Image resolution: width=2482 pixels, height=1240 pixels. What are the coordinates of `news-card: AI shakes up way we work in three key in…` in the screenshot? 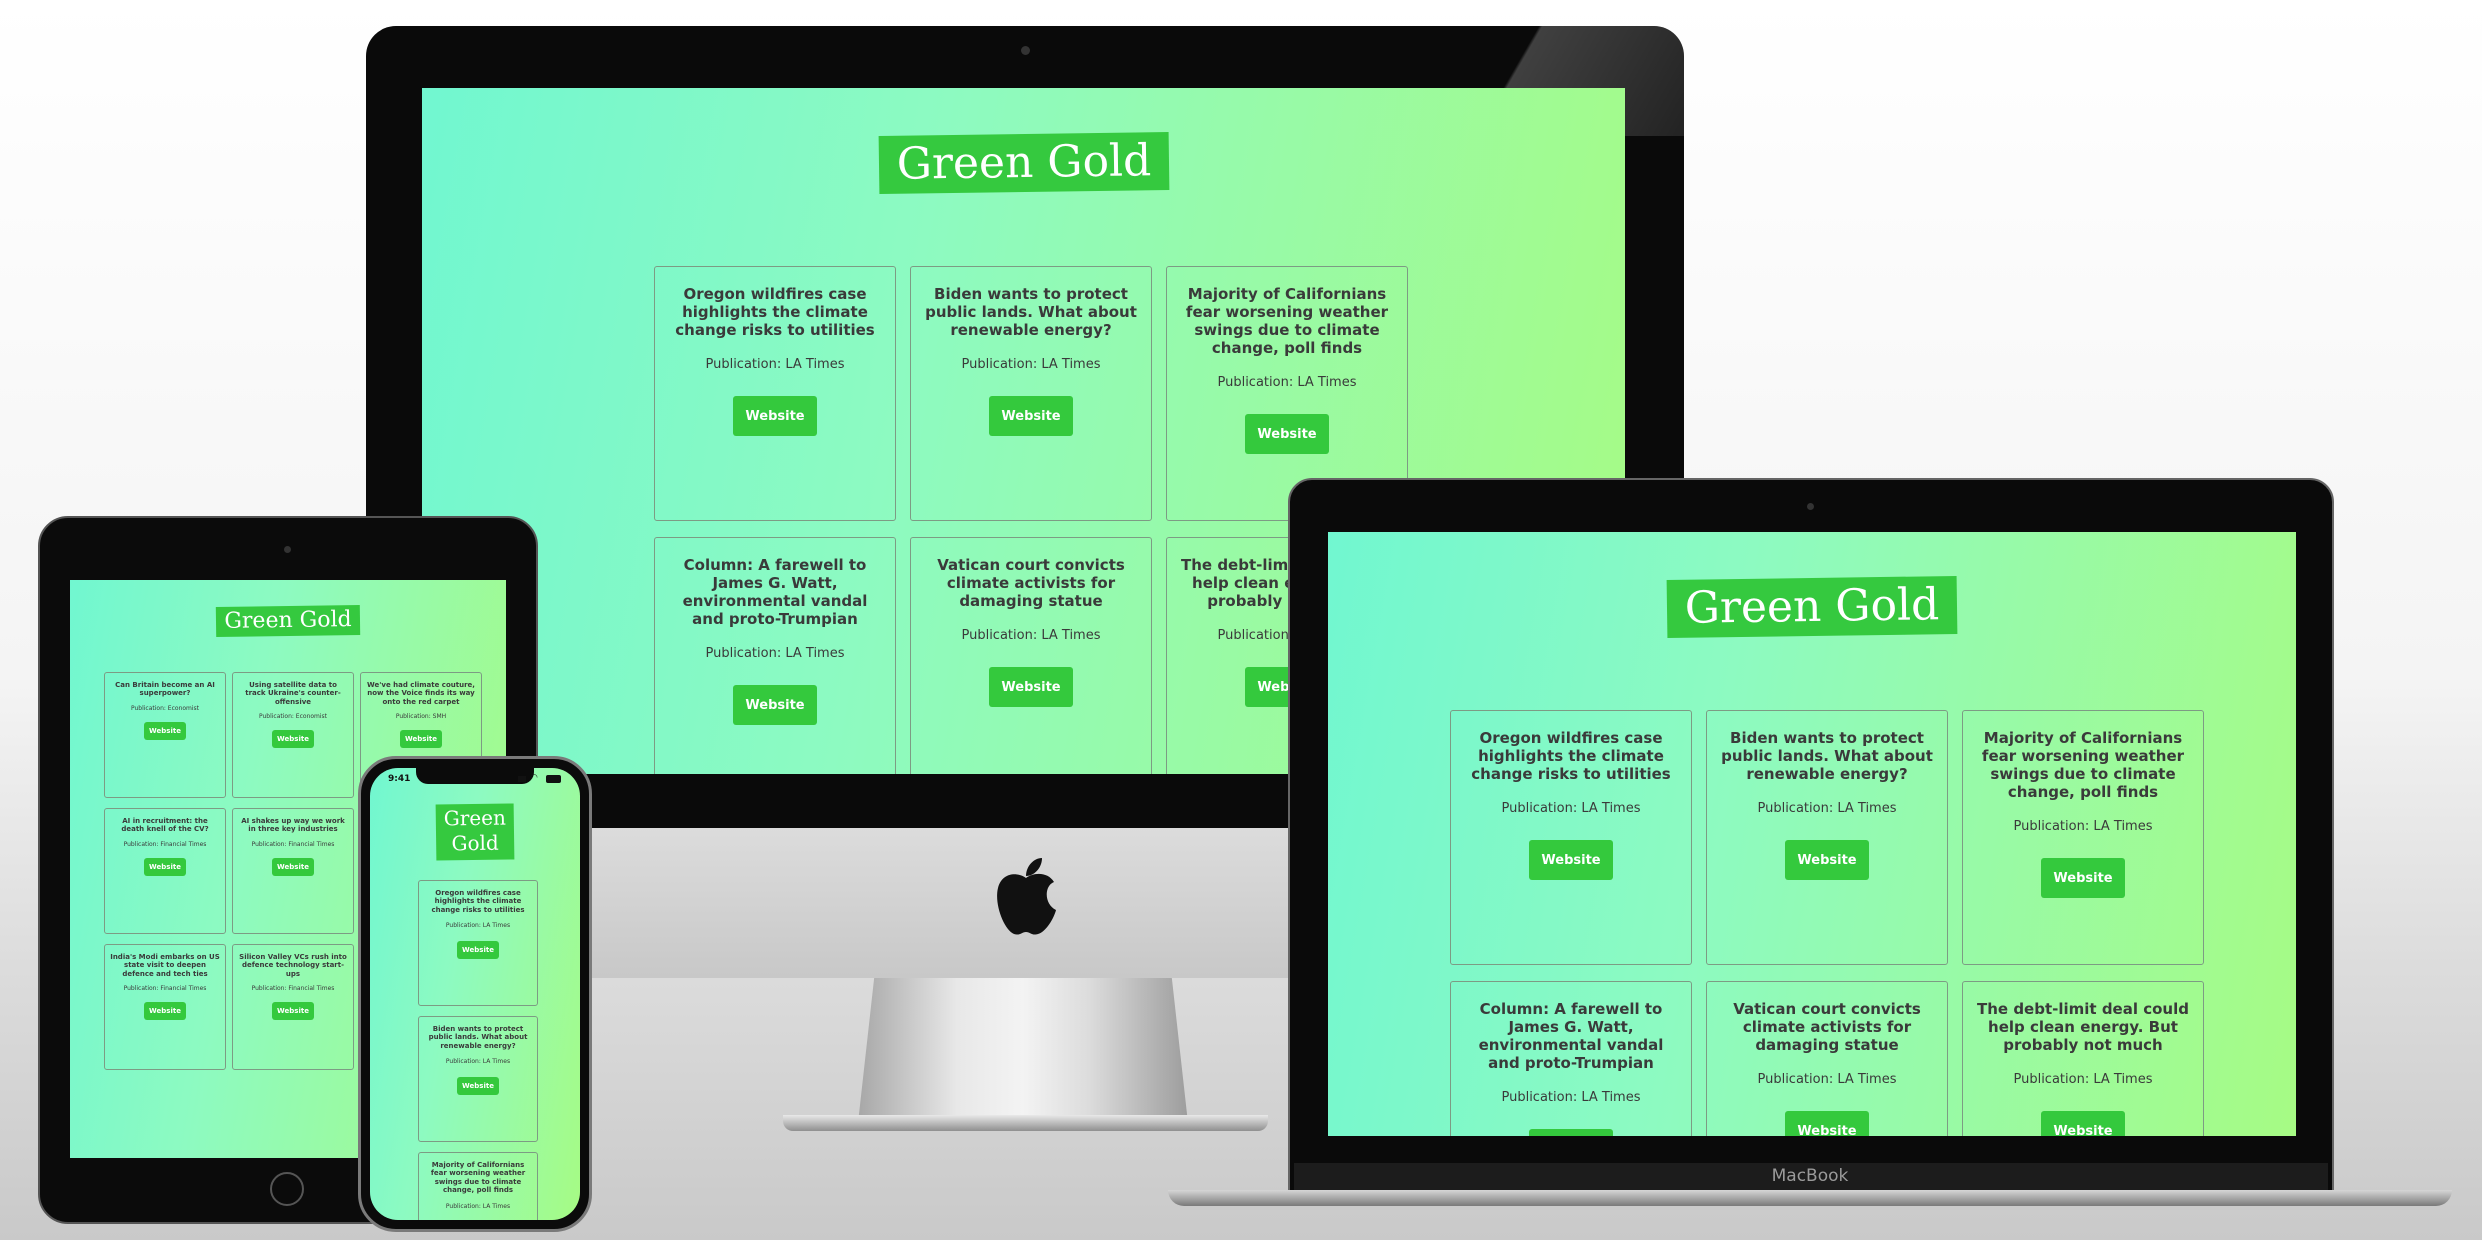 It's located at (293, 871).